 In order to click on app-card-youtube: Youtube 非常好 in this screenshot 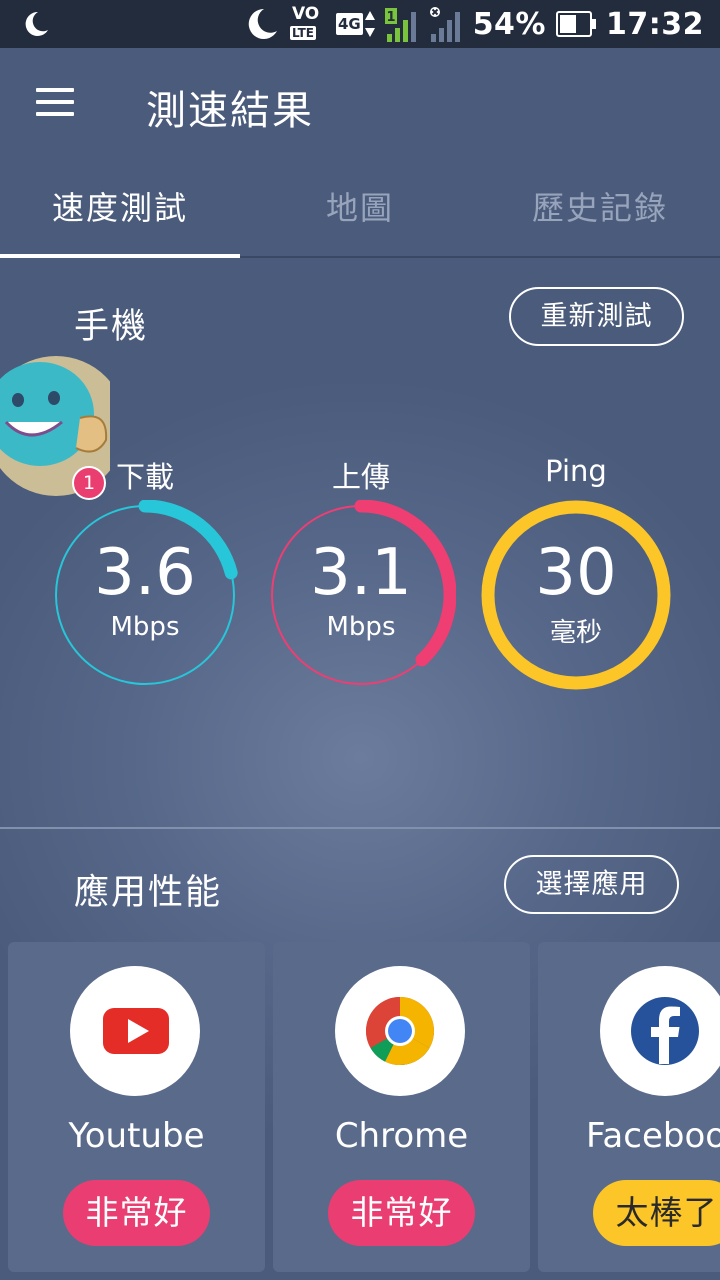, I will do `click(136, 1107)`.